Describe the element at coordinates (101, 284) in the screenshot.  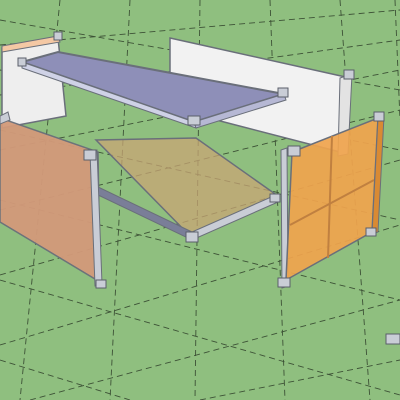
I see `connector-base-front` at that location.